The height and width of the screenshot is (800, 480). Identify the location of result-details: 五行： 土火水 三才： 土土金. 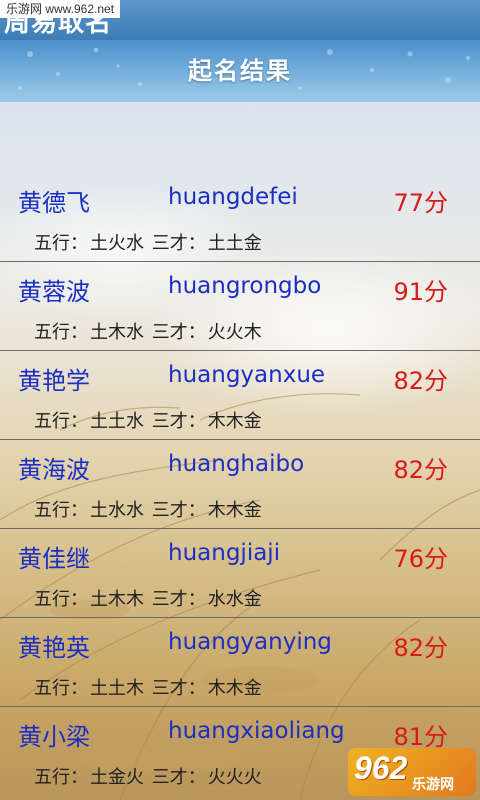
(149, 242).